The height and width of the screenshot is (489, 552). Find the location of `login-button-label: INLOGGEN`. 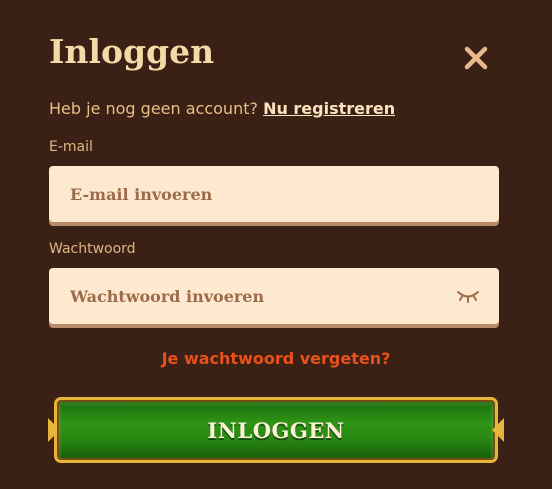

login-button-label: INLOGGEN is located at coordinates (276, 430).